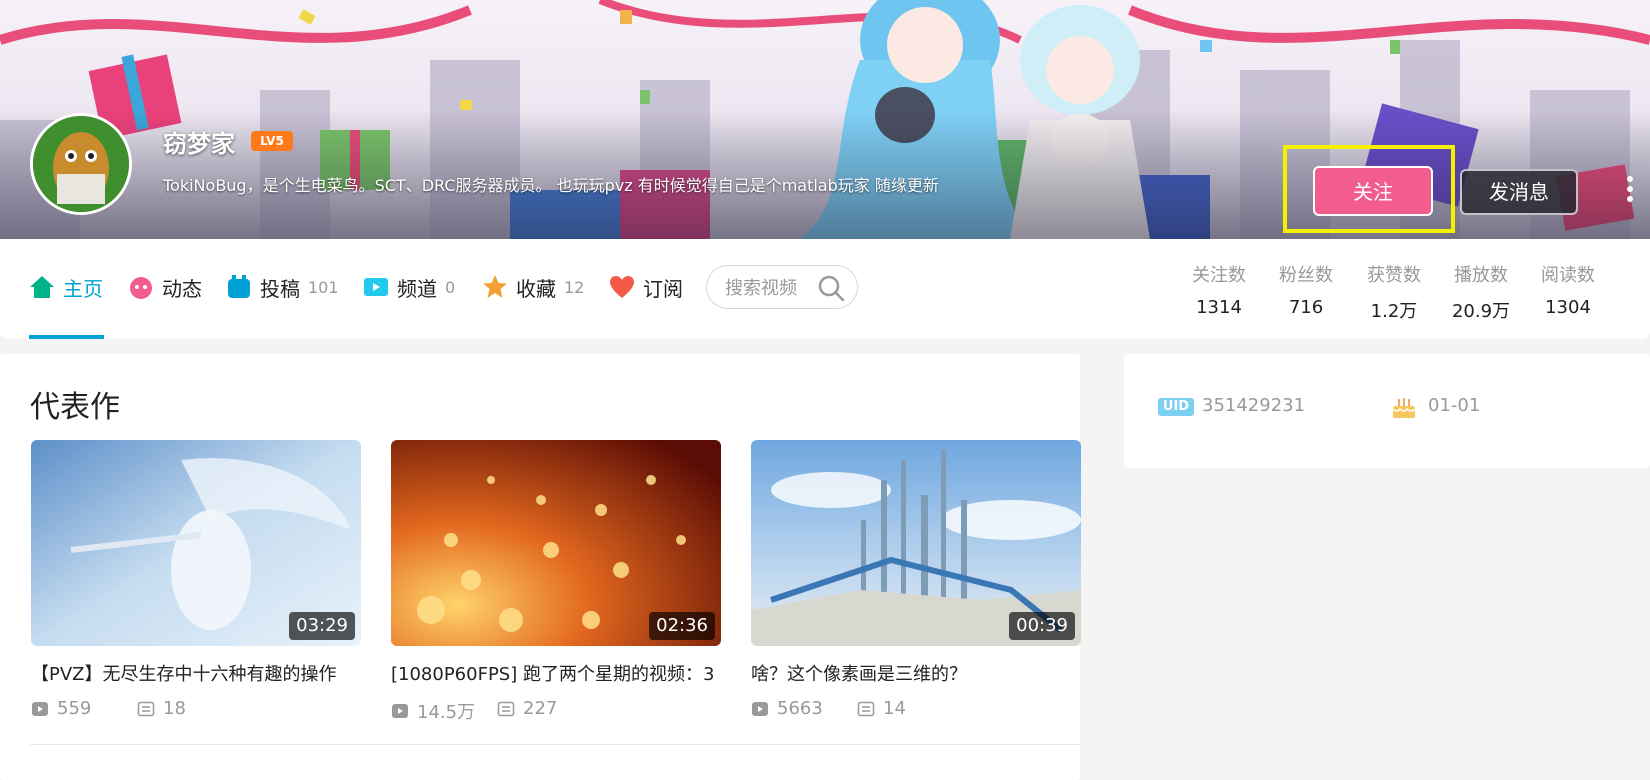  Describe the element at coordinates (239, 286) in the screenshot. I see `upload-icon` at that location.